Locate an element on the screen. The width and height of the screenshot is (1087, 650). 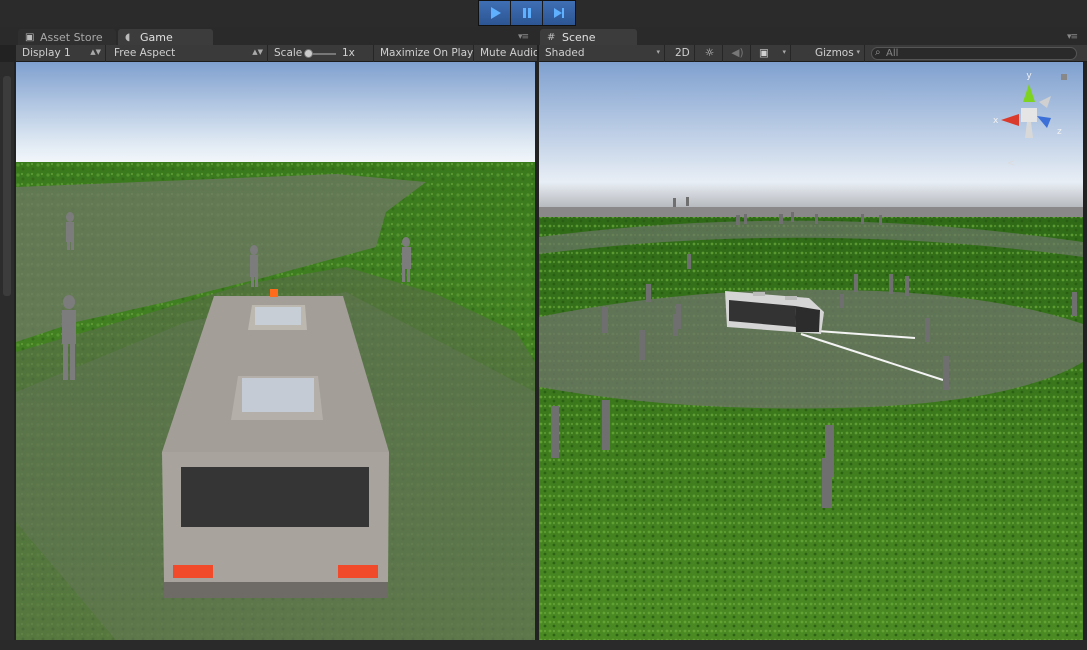
gizmos-dropdown: Gizmos ▾ is located at coordinates (837, 53).